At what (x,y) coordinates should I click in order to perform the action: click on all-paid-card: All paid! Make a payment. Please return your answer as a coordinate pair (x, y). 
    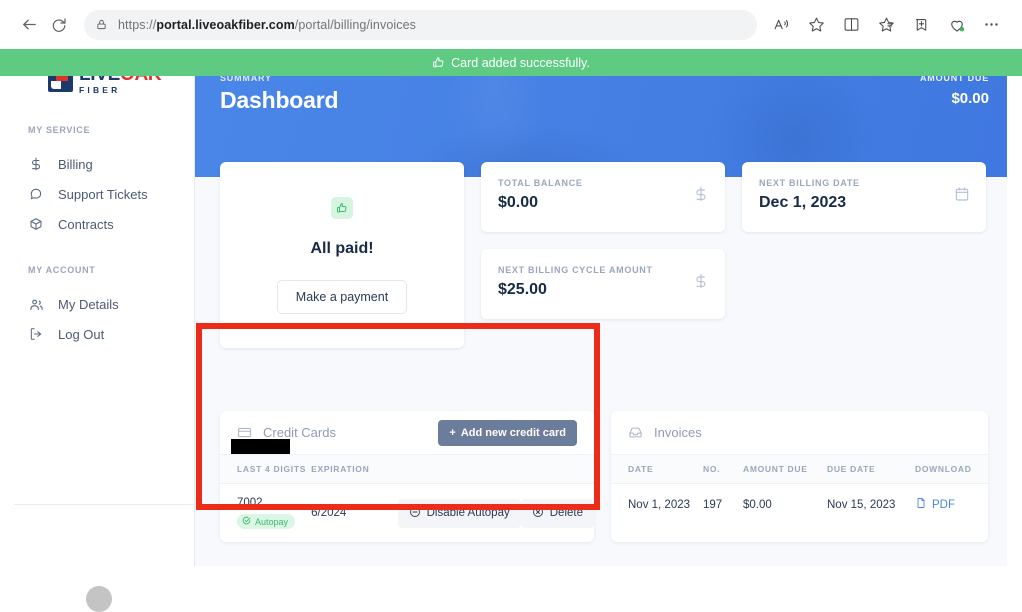
    Looking at the image, I should click on (342, 255).